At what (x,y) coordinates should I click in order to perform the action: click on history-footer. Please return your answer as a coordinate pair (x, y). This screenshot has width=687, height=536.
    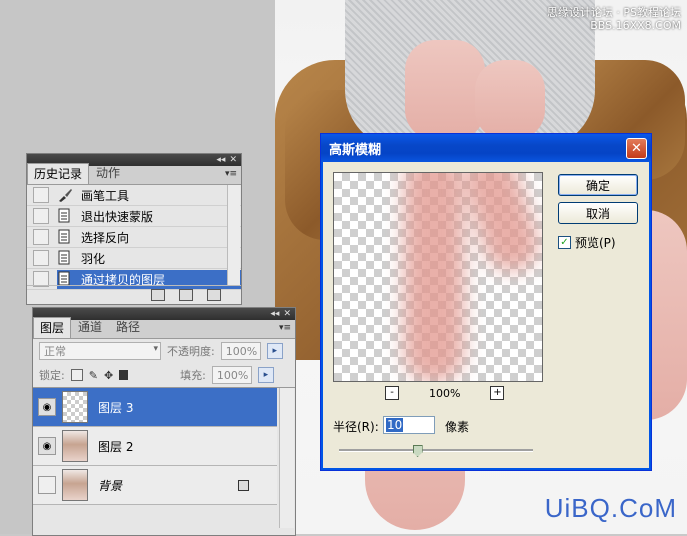
    Looking at the image, I should click on (134, 294).